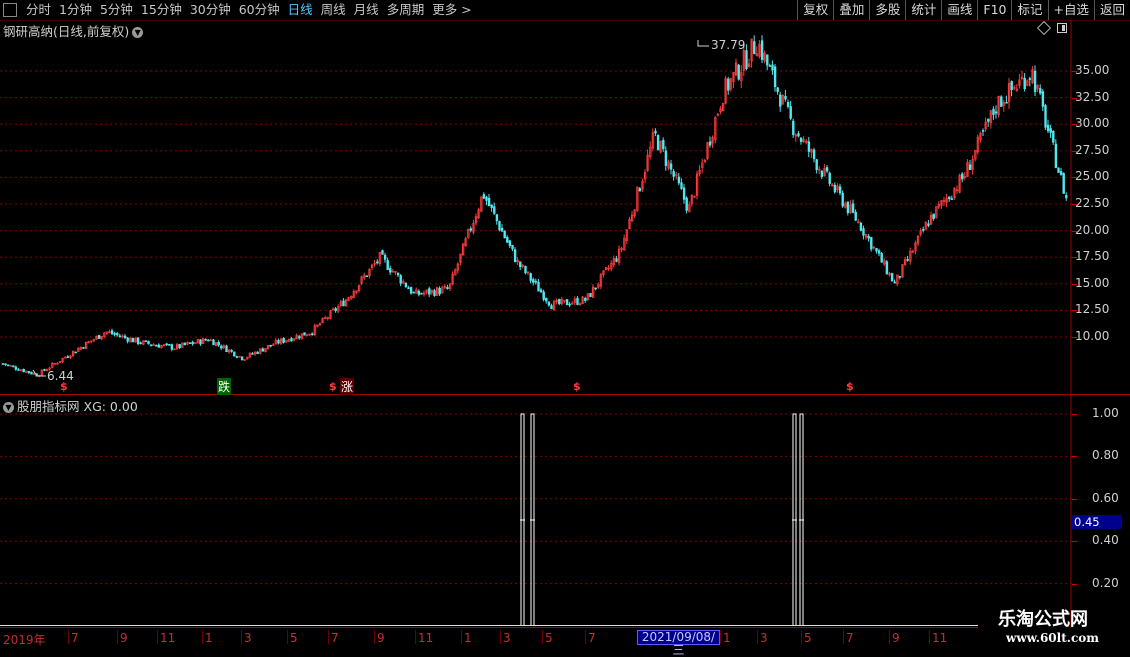 The width and height of the screenshot is (1130, 657). Describe the element at coordinates (1092, 336) in the screenshot. I see `price-tick-label: 10.00` at that location.